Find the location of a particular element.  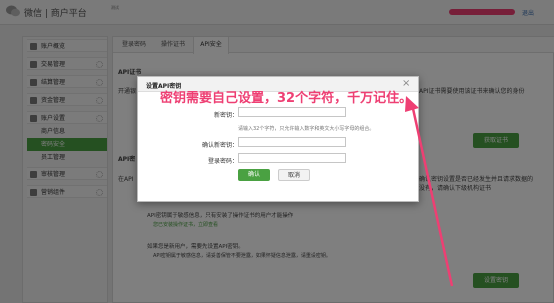

cancel-button: 取消 is located at coordinates (294, 175).